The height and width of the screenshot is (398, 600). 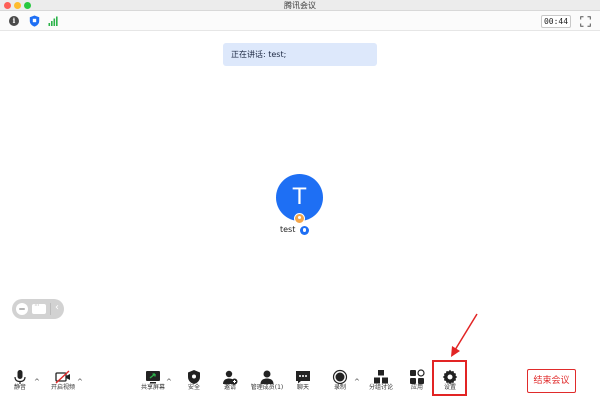 I want to click on mic-status-icon, so click(x=304, y=230).